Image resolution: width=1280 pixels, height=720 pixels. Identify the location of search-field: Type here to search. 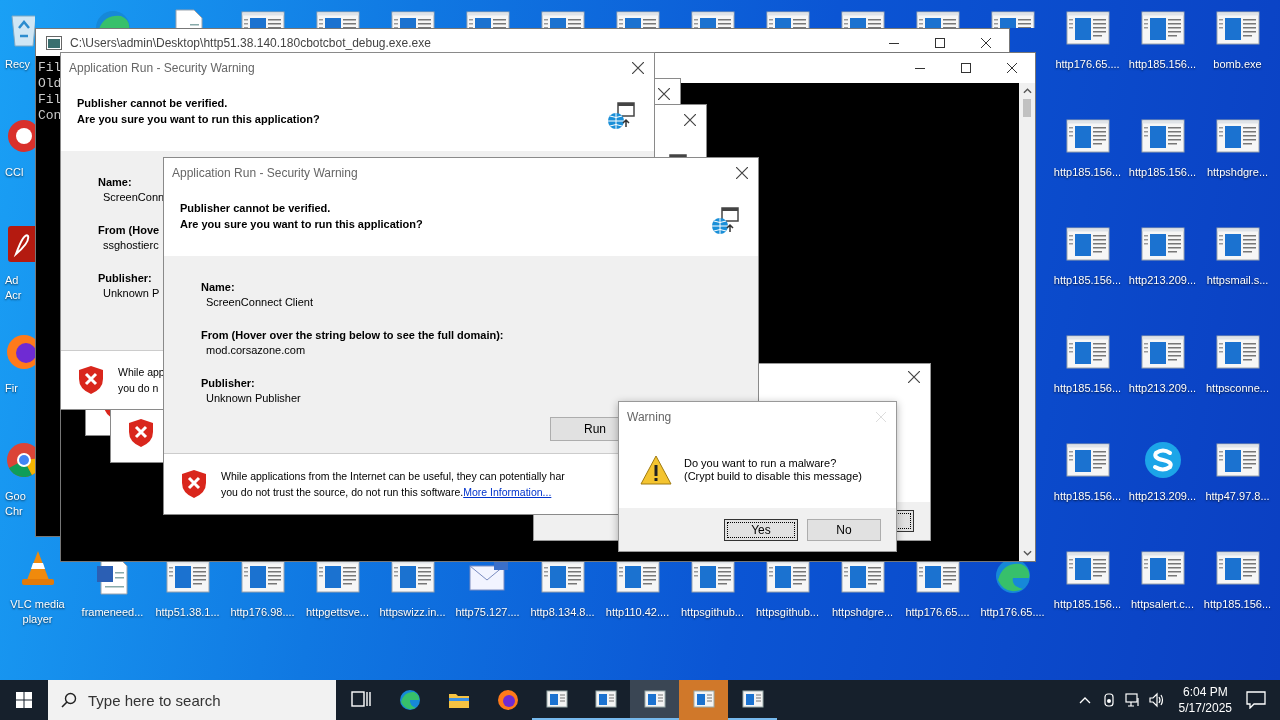
(192, 700).